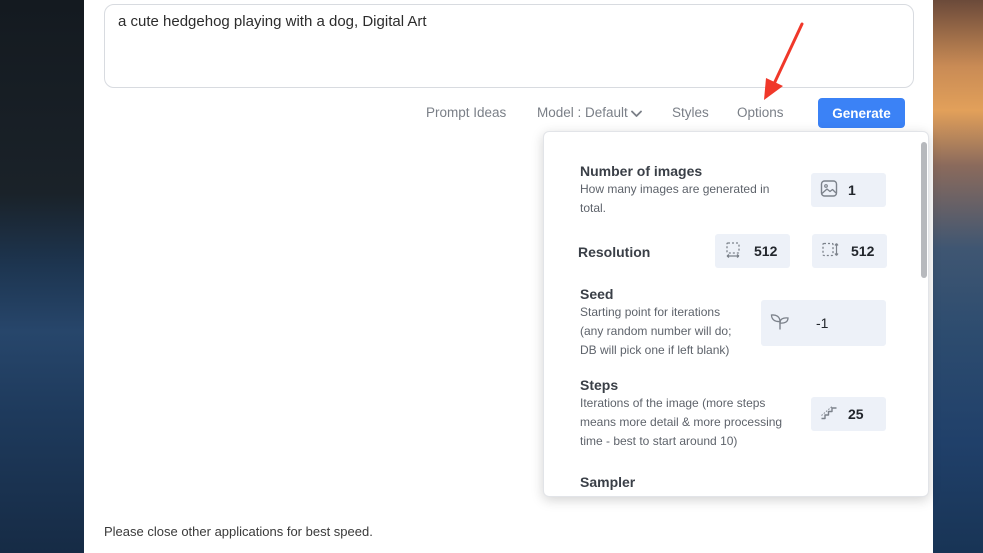  Describe the element at coordinates (608, 482) in the screenshot. I see `sampler-title: Sampler` at that location.